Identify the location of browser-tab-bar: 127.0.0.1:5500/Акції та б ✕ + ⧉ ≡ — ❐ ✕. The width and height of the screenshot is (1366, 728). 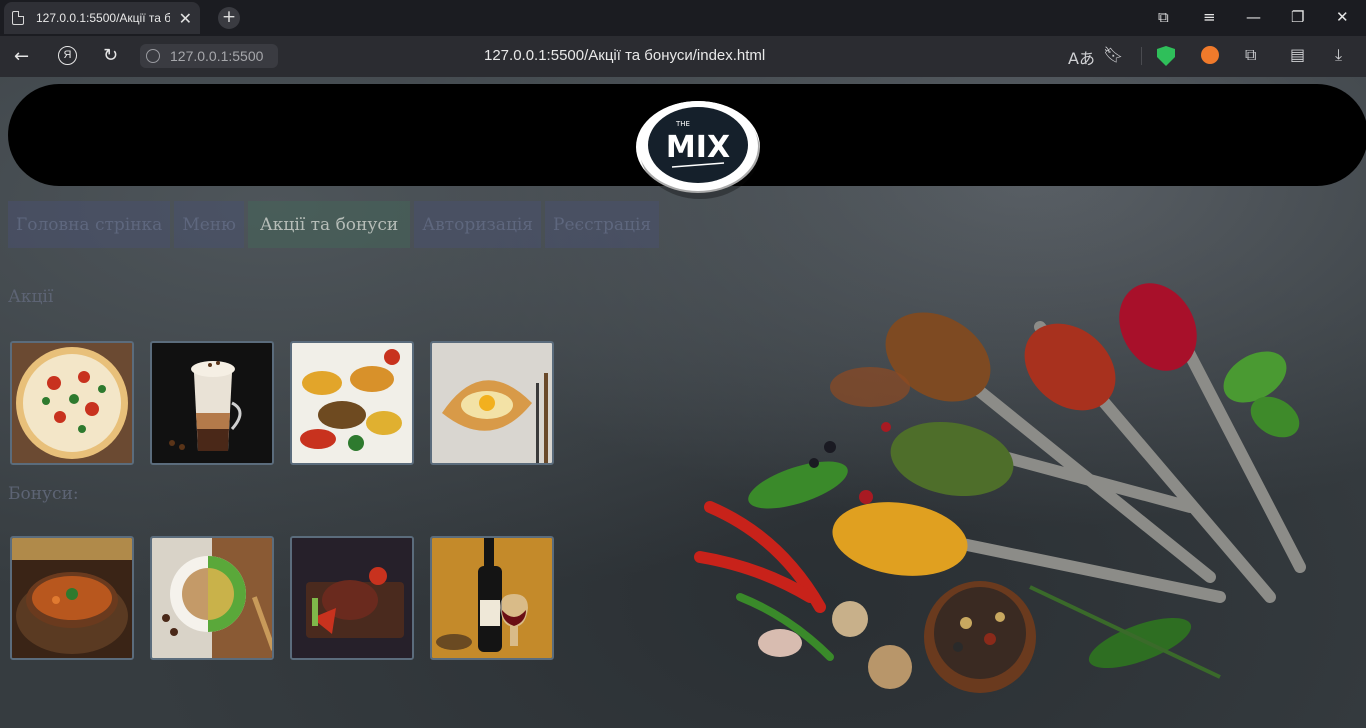
(683, 18).